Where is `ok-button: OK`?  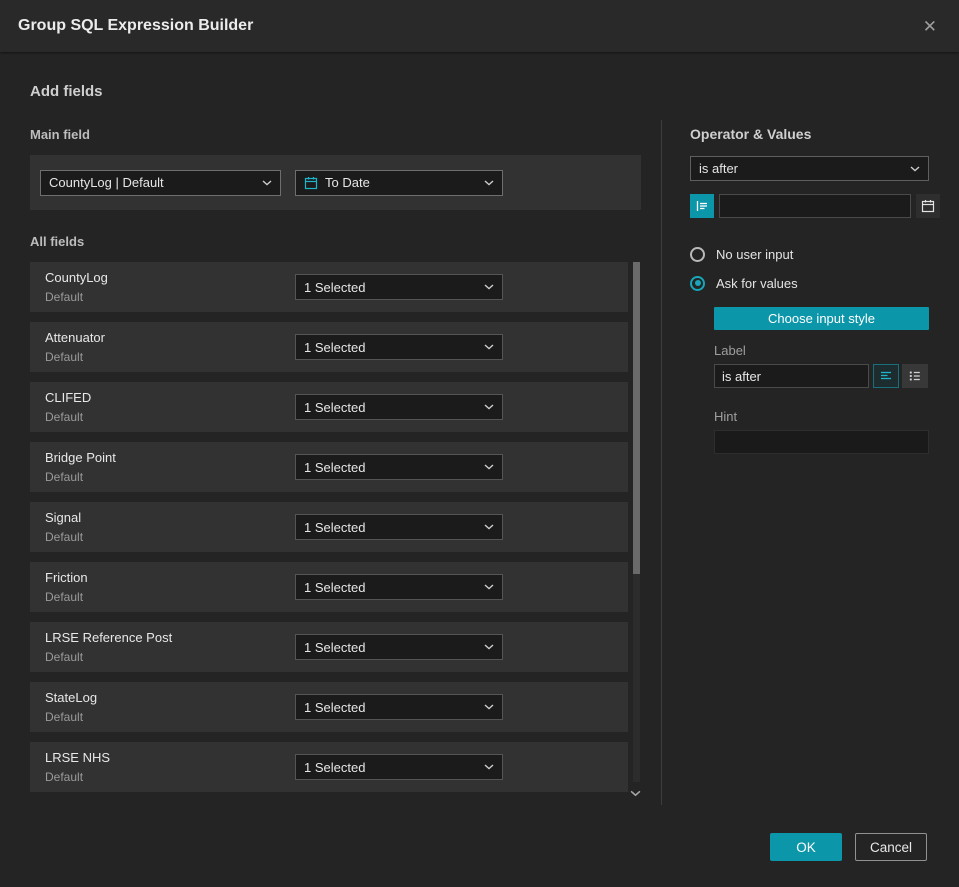
ok-button: OK is located at coordinates (806, 847).